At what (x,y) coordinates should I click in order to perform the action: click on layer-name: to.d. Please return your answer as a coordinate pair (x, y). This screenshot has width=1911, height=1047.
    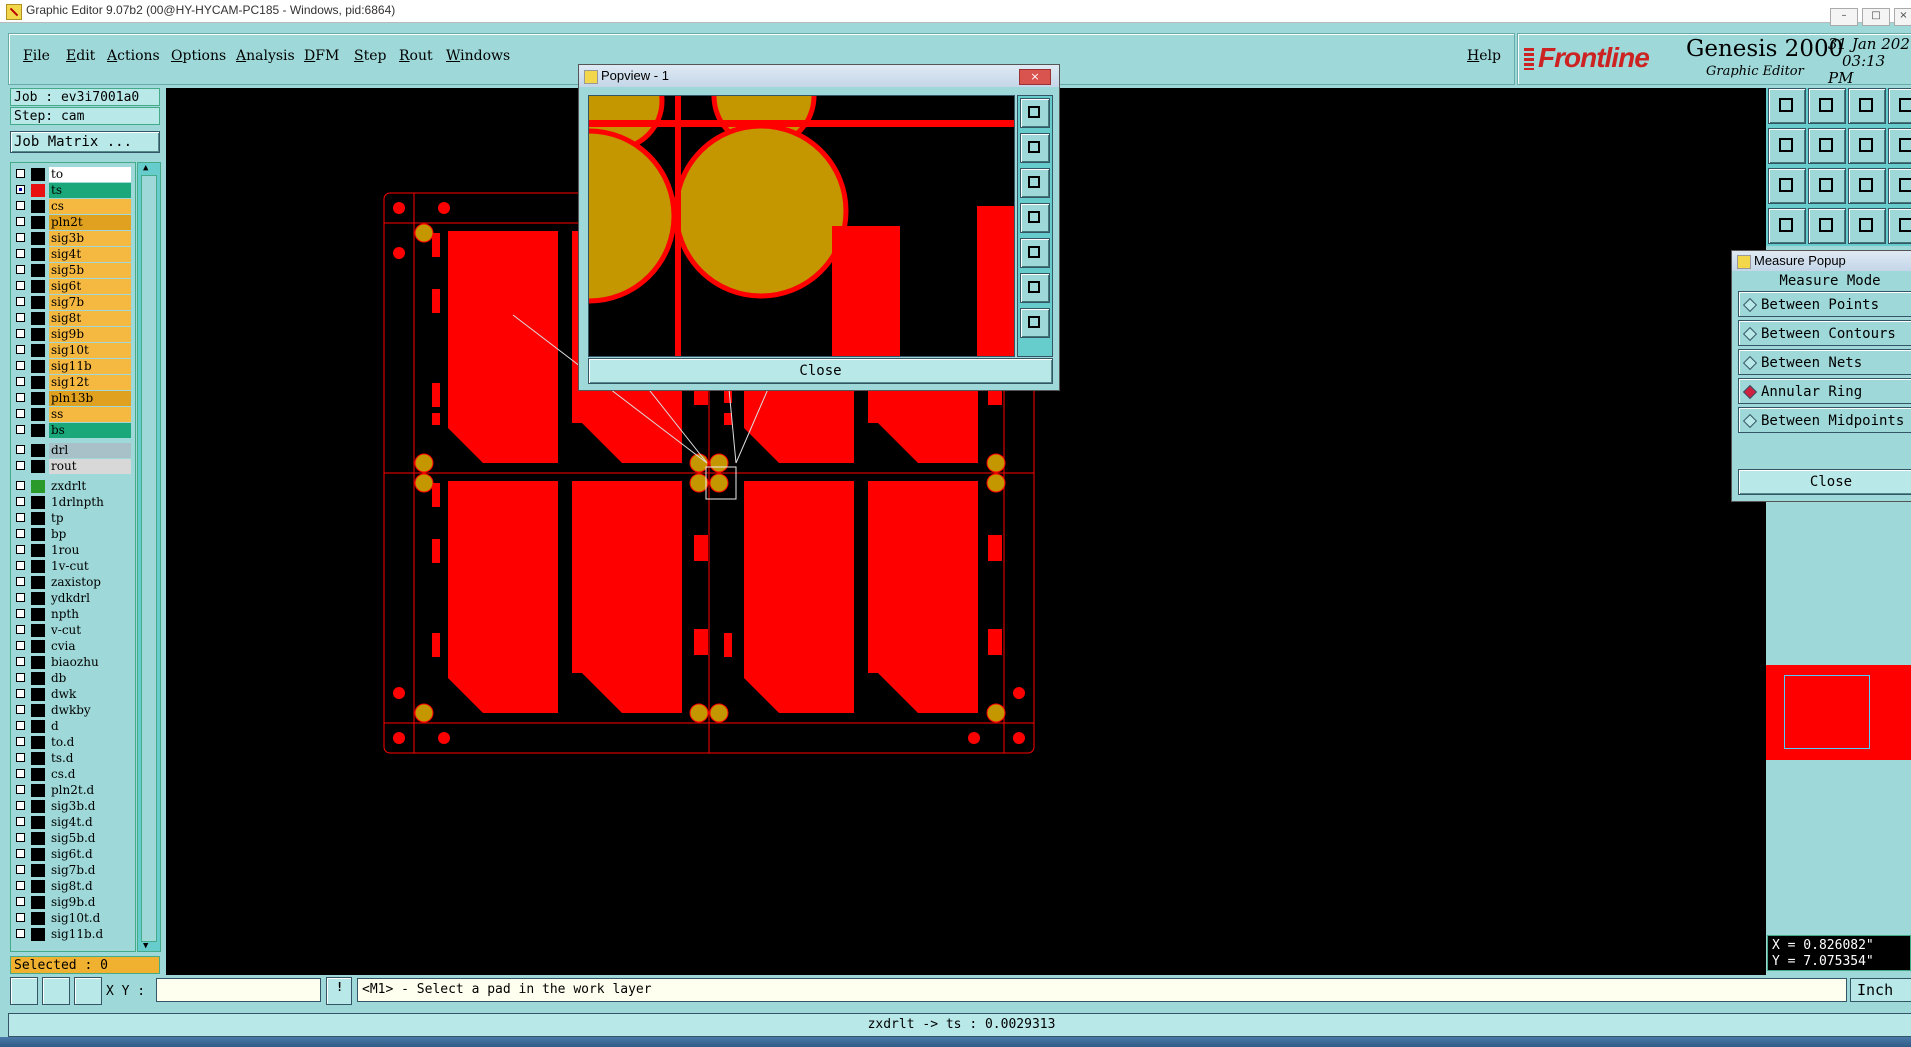
    Looking at the image, I should click on (90, 742).